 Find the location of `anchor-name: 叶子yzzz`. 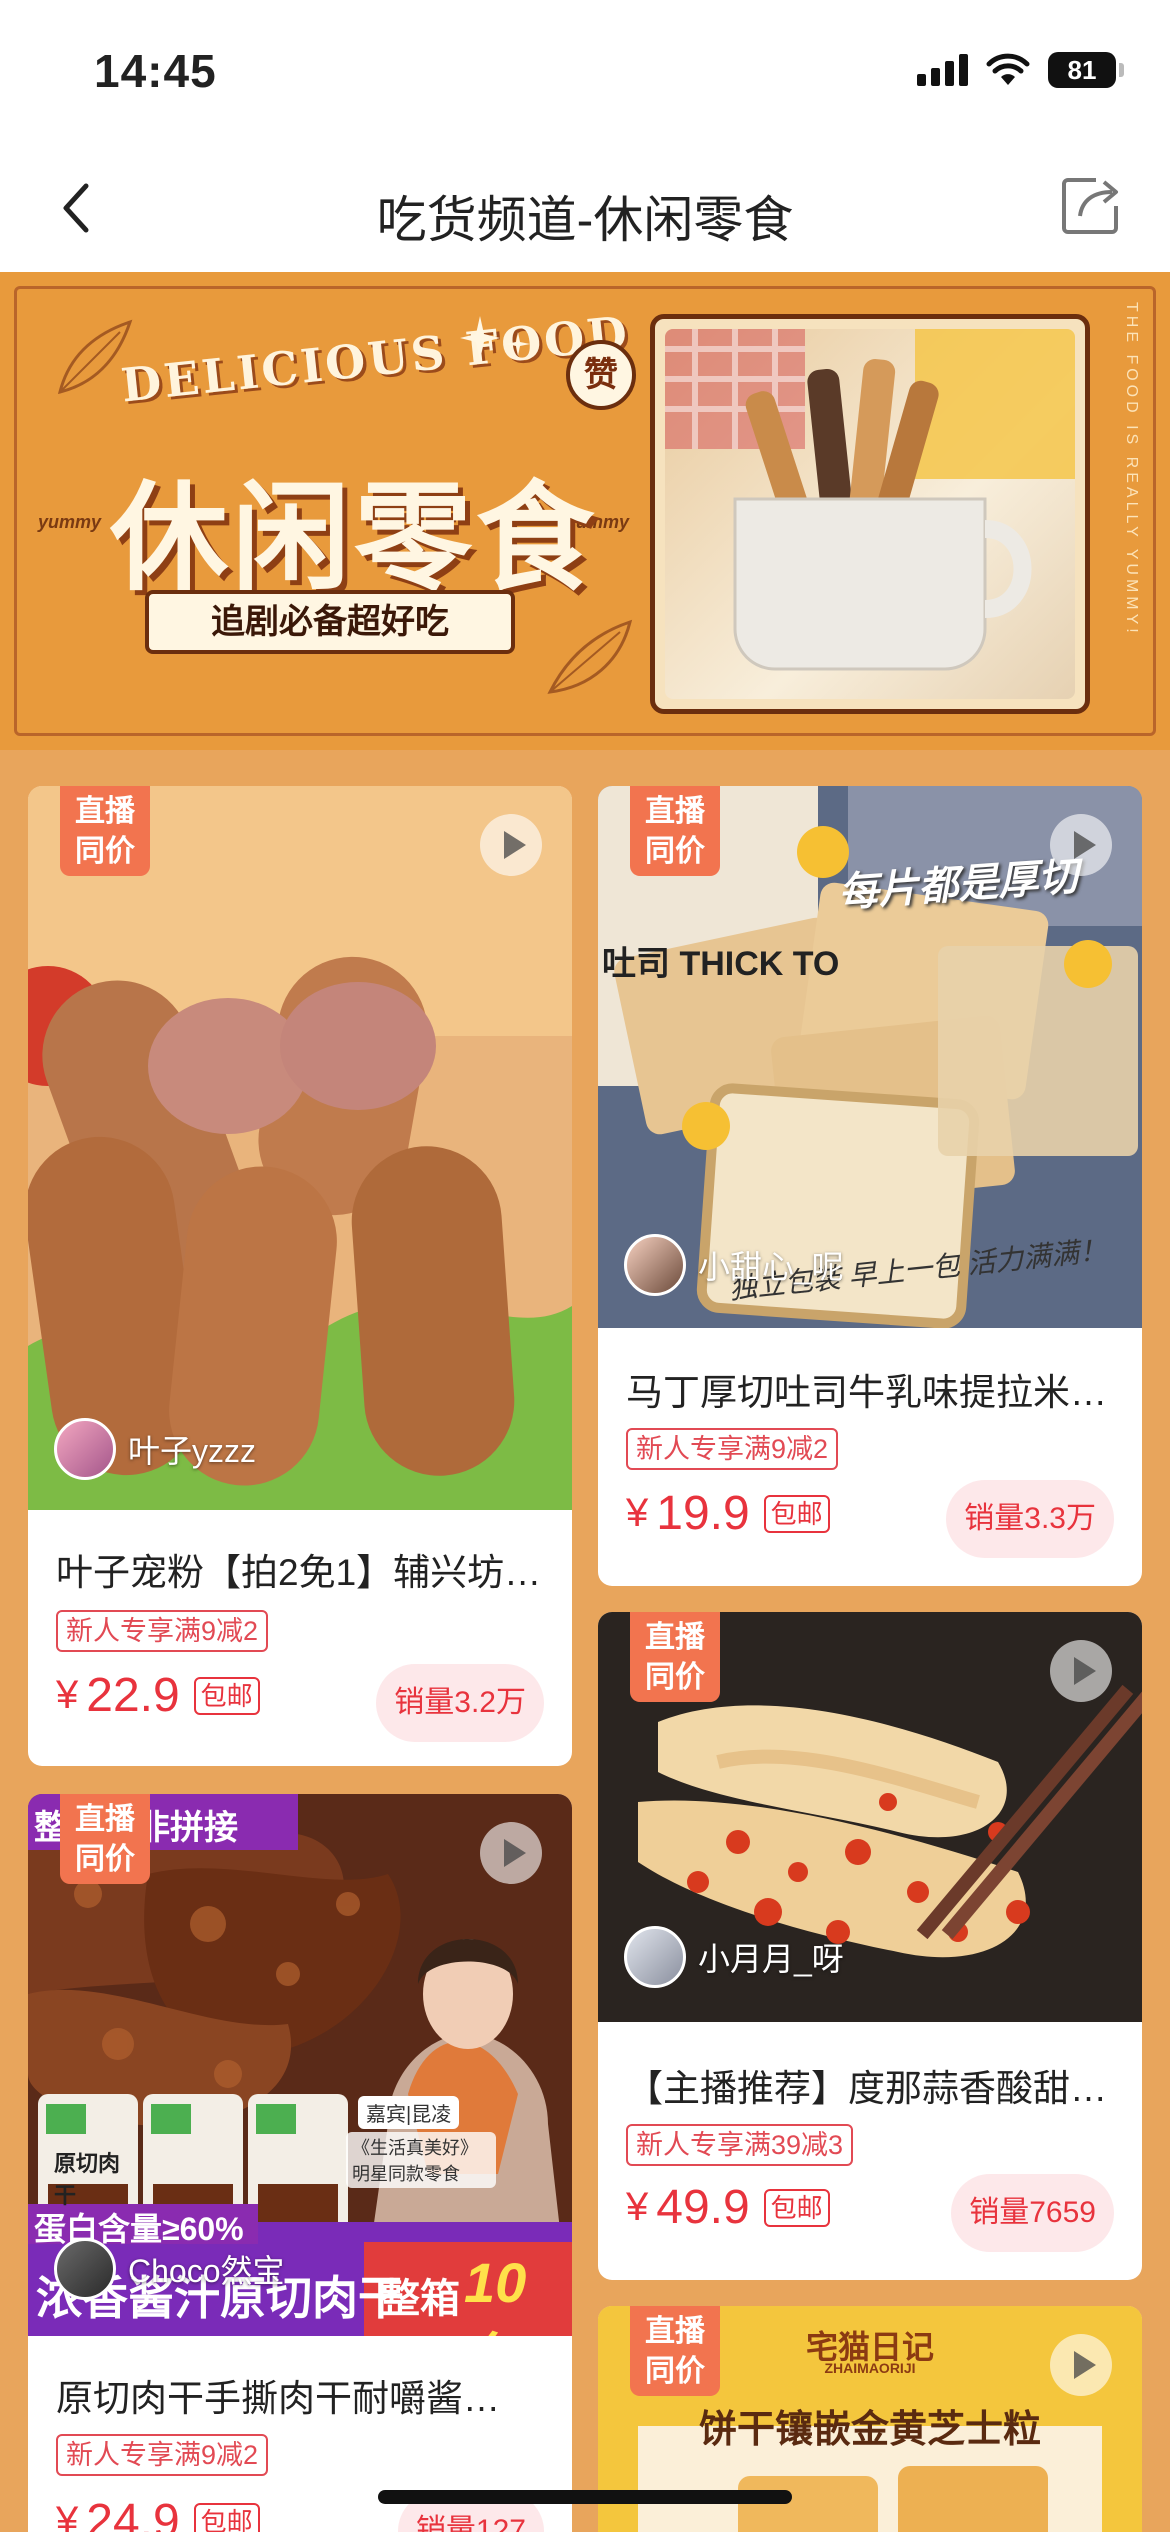

anchor-name: 叶子yzzz is located at coordinates (192, 1451).